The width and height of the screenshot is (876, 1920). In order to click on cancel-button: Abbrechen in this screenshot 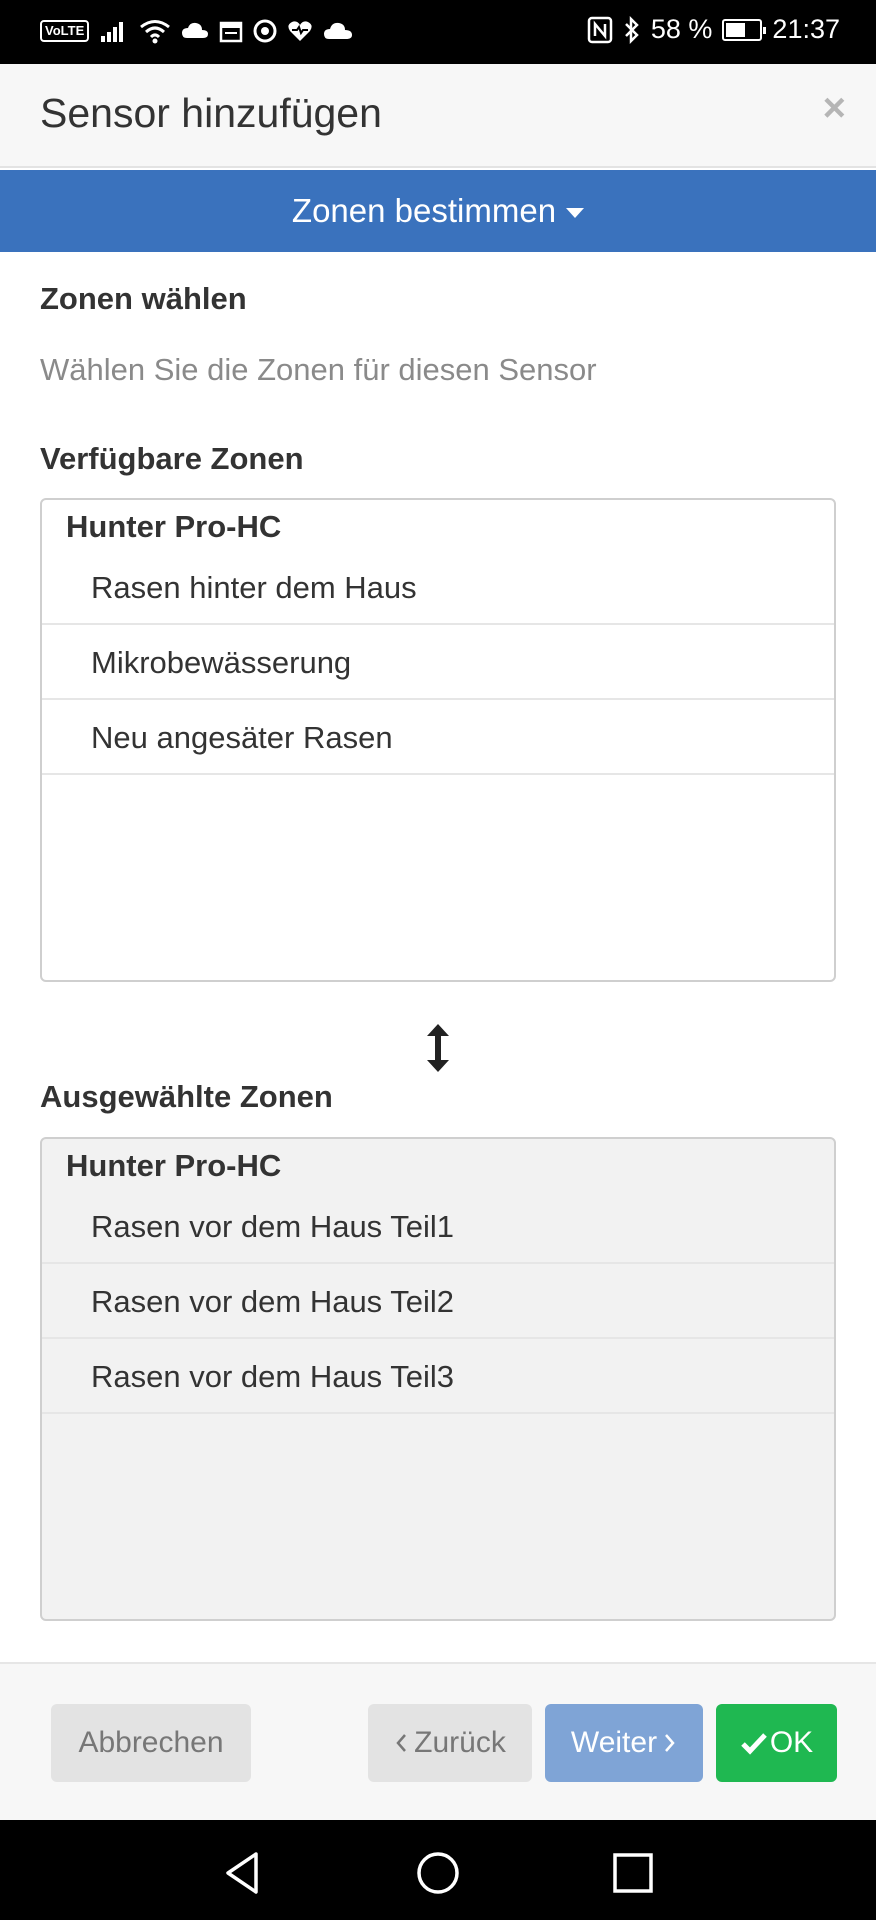, I will do `click(151, 1743)`.